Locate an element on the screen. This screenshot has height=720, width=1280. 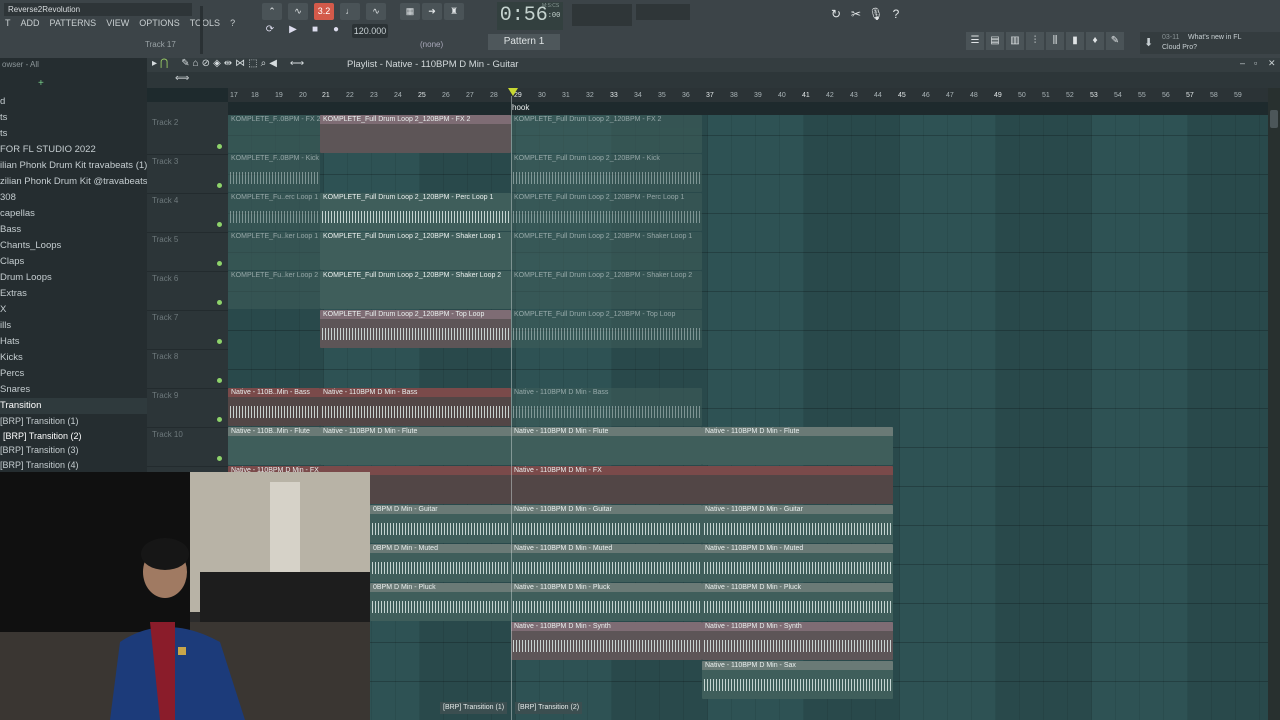
scrollbar-thumb is located at coordinates (1274, 119).